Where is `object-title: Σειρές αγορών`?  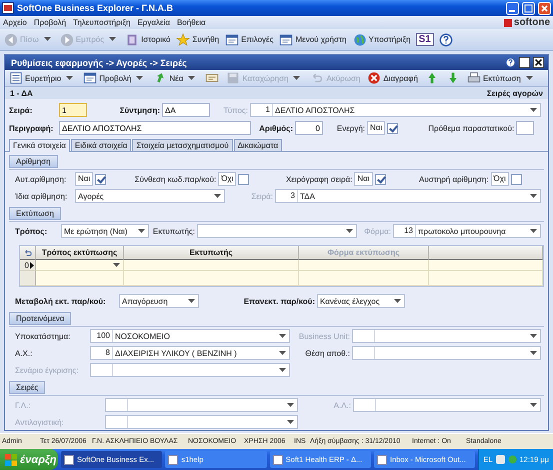
object-title: Σειρές αγορών is located at coordinates (514, 93).